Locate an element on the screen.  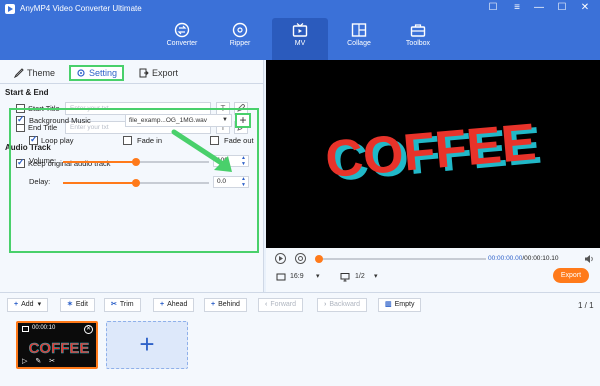
play-icon is located at coordinates (281, 258).